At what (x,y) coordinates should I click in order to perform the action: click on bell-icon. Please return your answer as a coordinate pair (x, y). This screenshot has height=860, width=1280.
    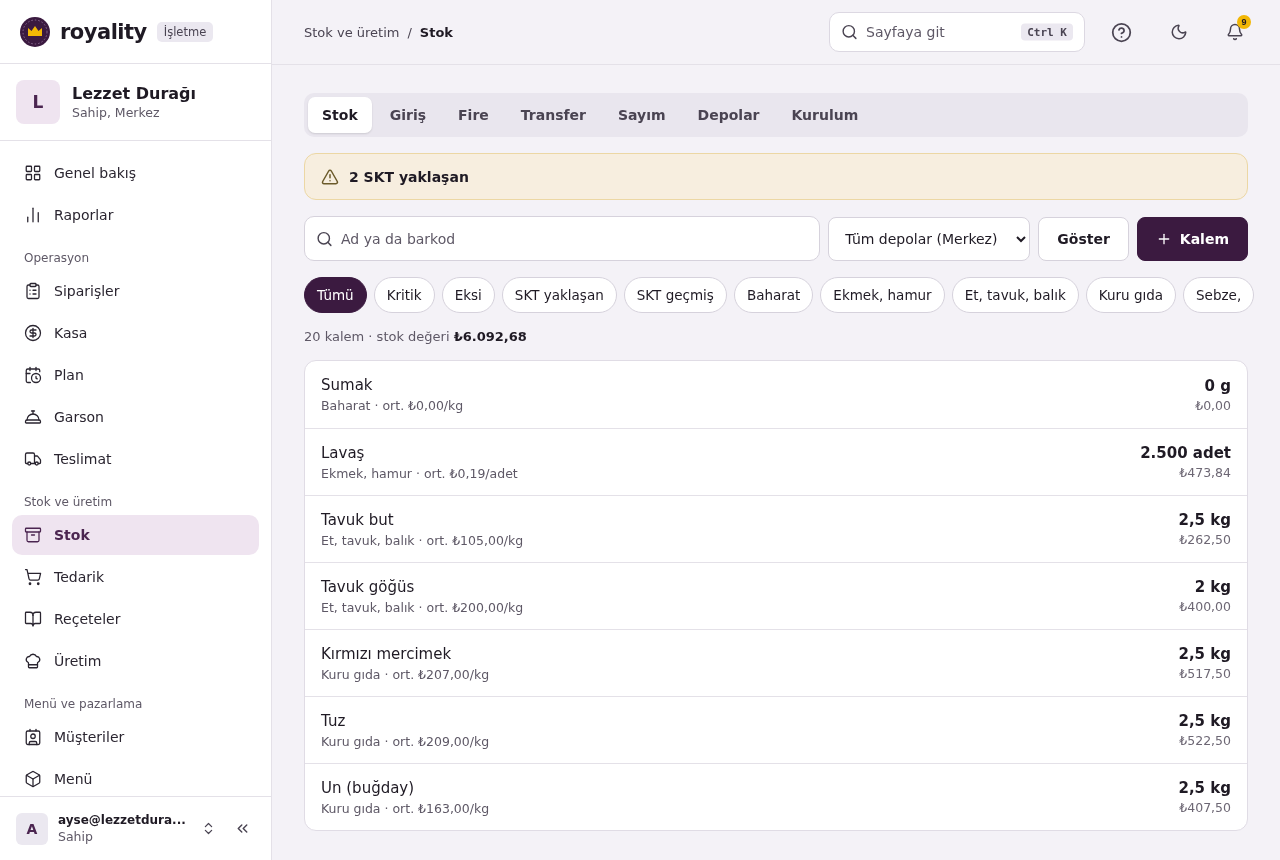
    Looking at the image, I should click on (1235, 32).